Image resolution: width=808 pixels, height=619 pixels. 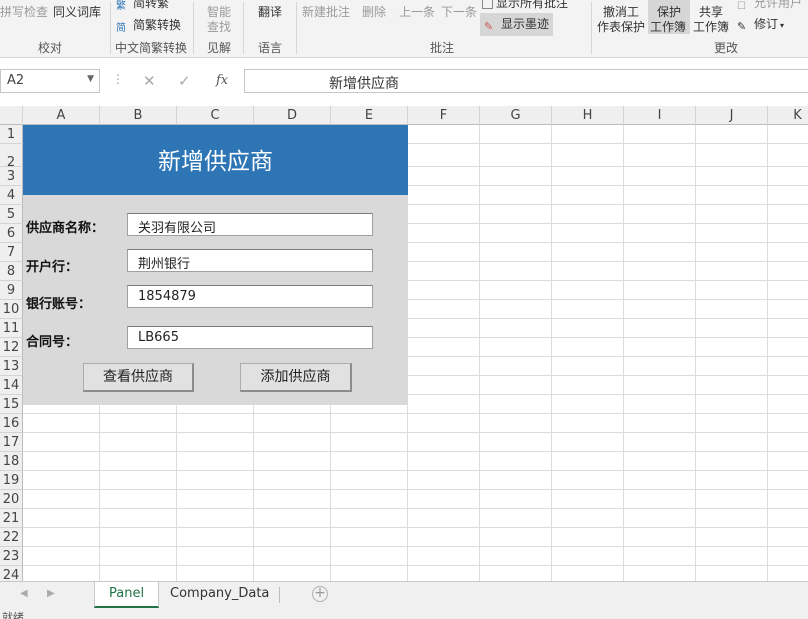 I want to click on more-options-icon: ⋮, so click(x=118, y=79).